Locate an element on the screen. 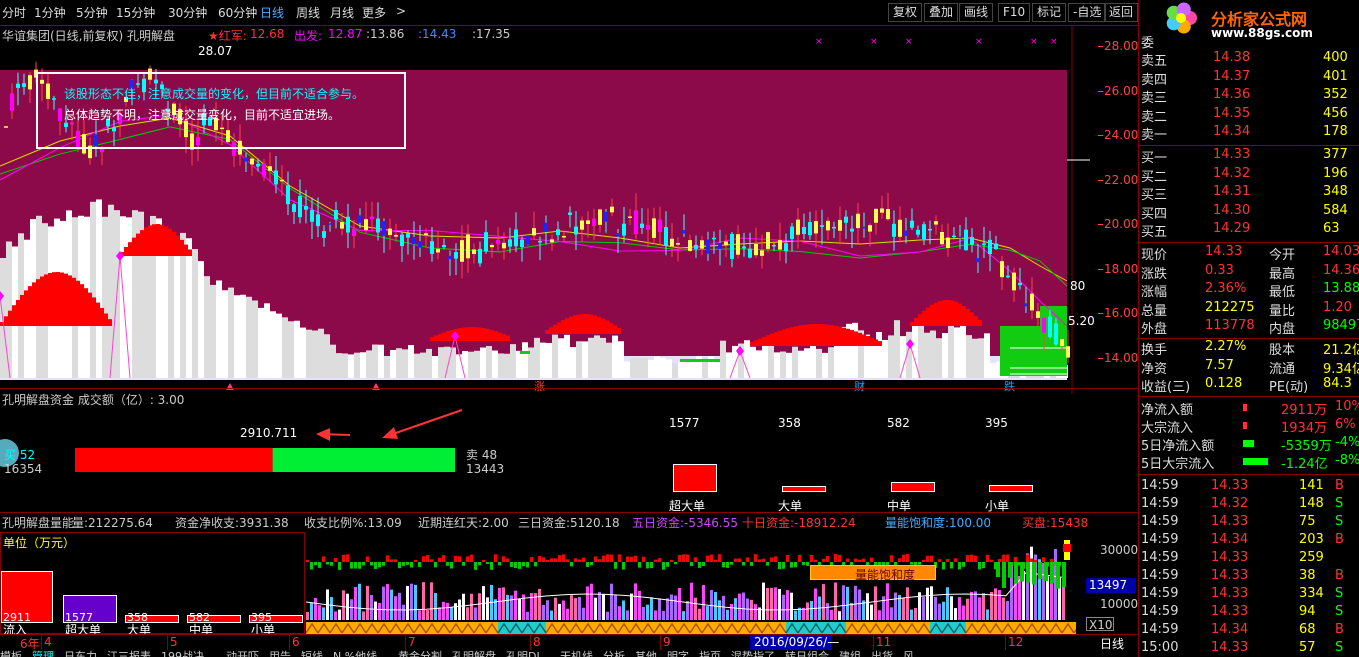 Image resolution: width=1359 pixels, height=657 pixels. template-tab-21: 风 is located at coordinates (908, 653).